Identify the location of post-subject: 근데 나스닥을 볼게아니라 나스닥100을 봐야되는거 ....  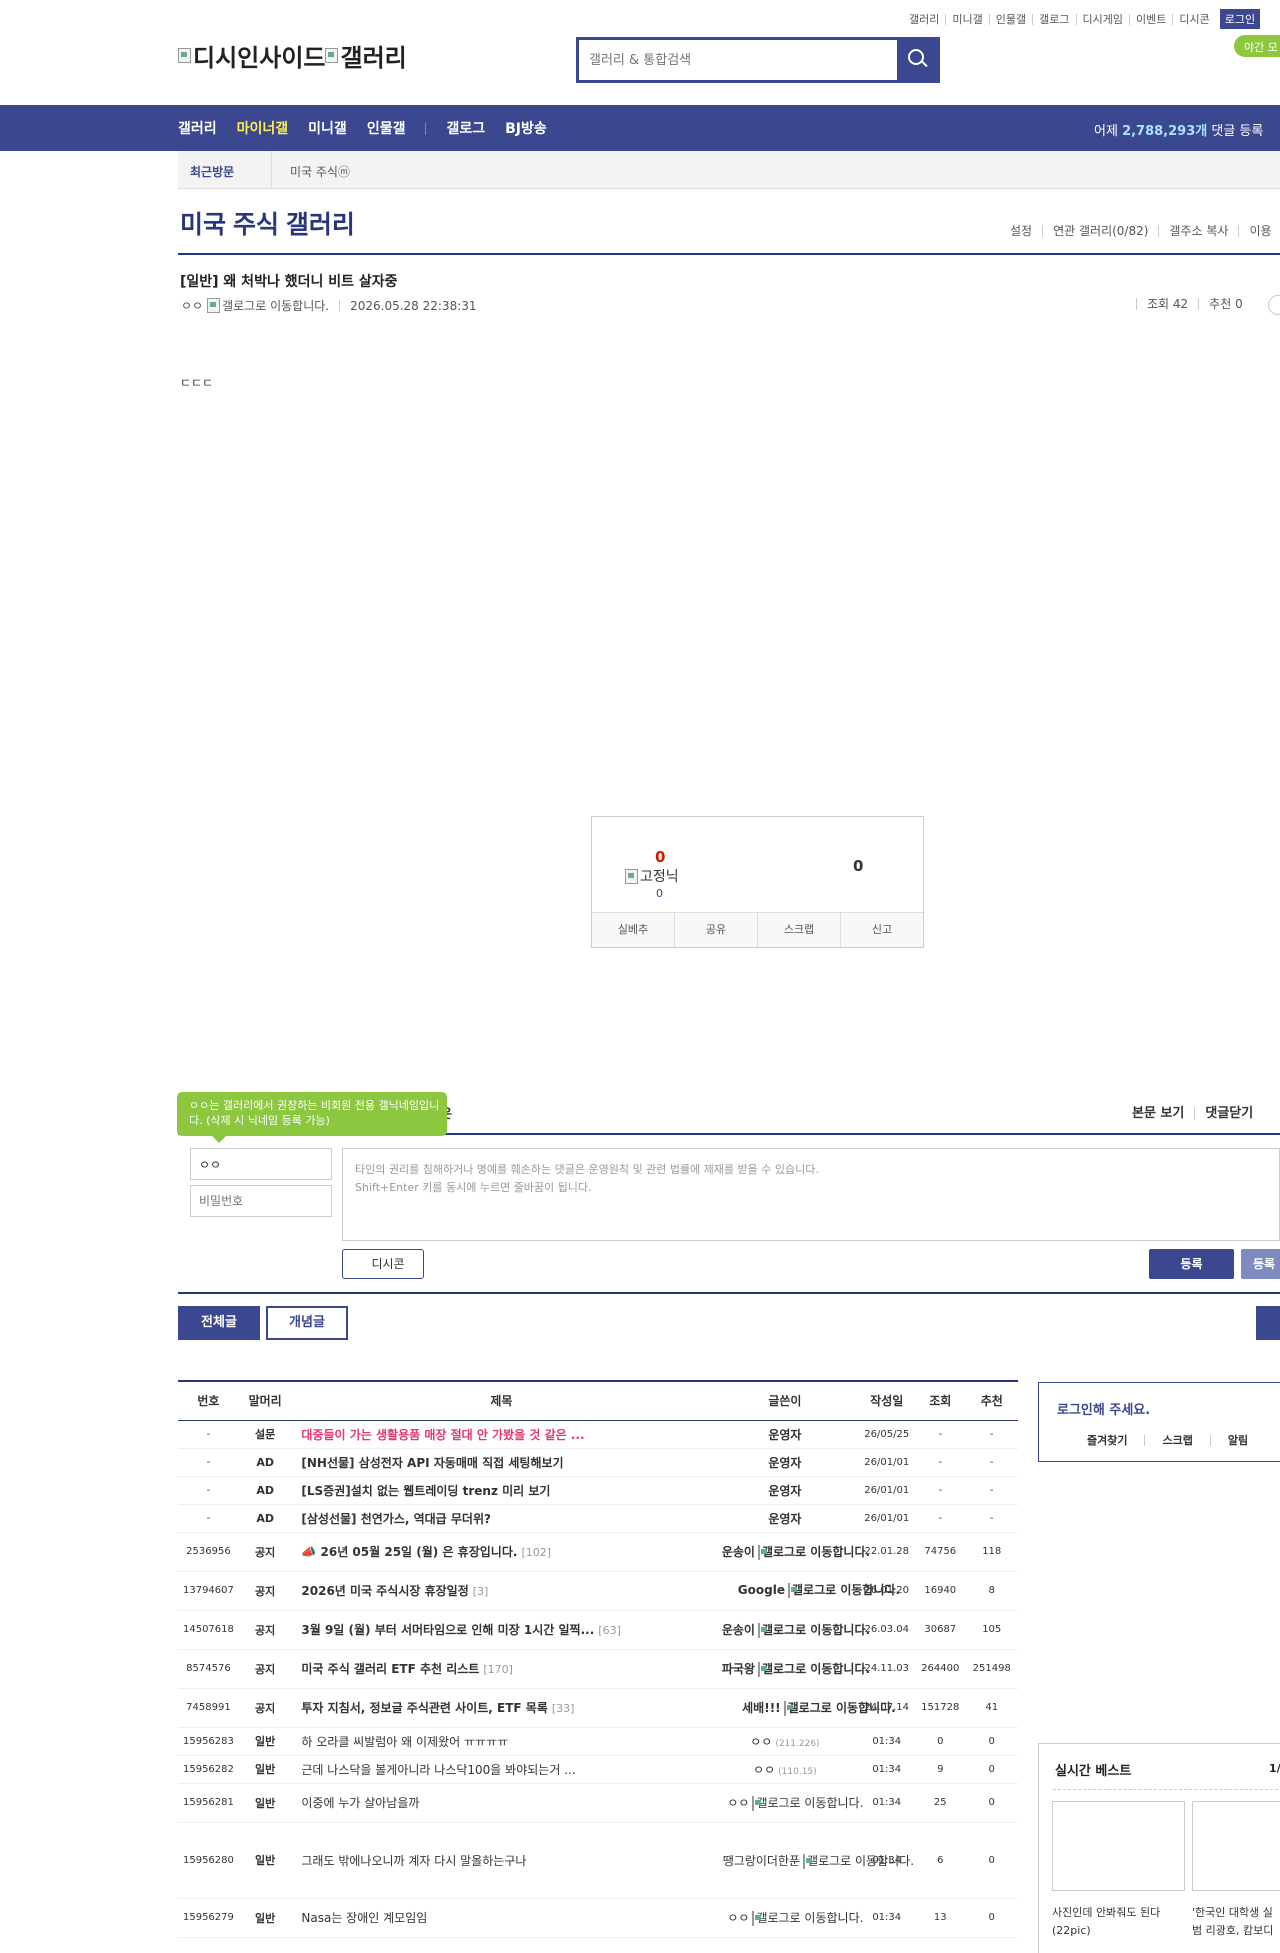
(501, 1769).